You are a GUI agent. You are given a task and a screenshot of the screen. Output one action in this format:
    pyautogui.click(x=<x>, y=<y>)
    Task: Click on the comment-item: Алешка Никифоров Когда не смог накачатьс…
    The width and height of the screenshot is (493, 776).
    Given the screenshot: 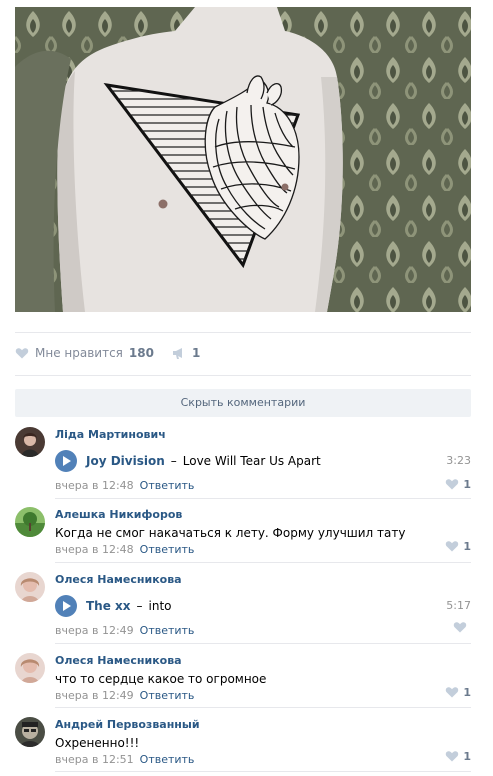 What is the action you would take?
    pyautogui.click(x=243, y=531)
    